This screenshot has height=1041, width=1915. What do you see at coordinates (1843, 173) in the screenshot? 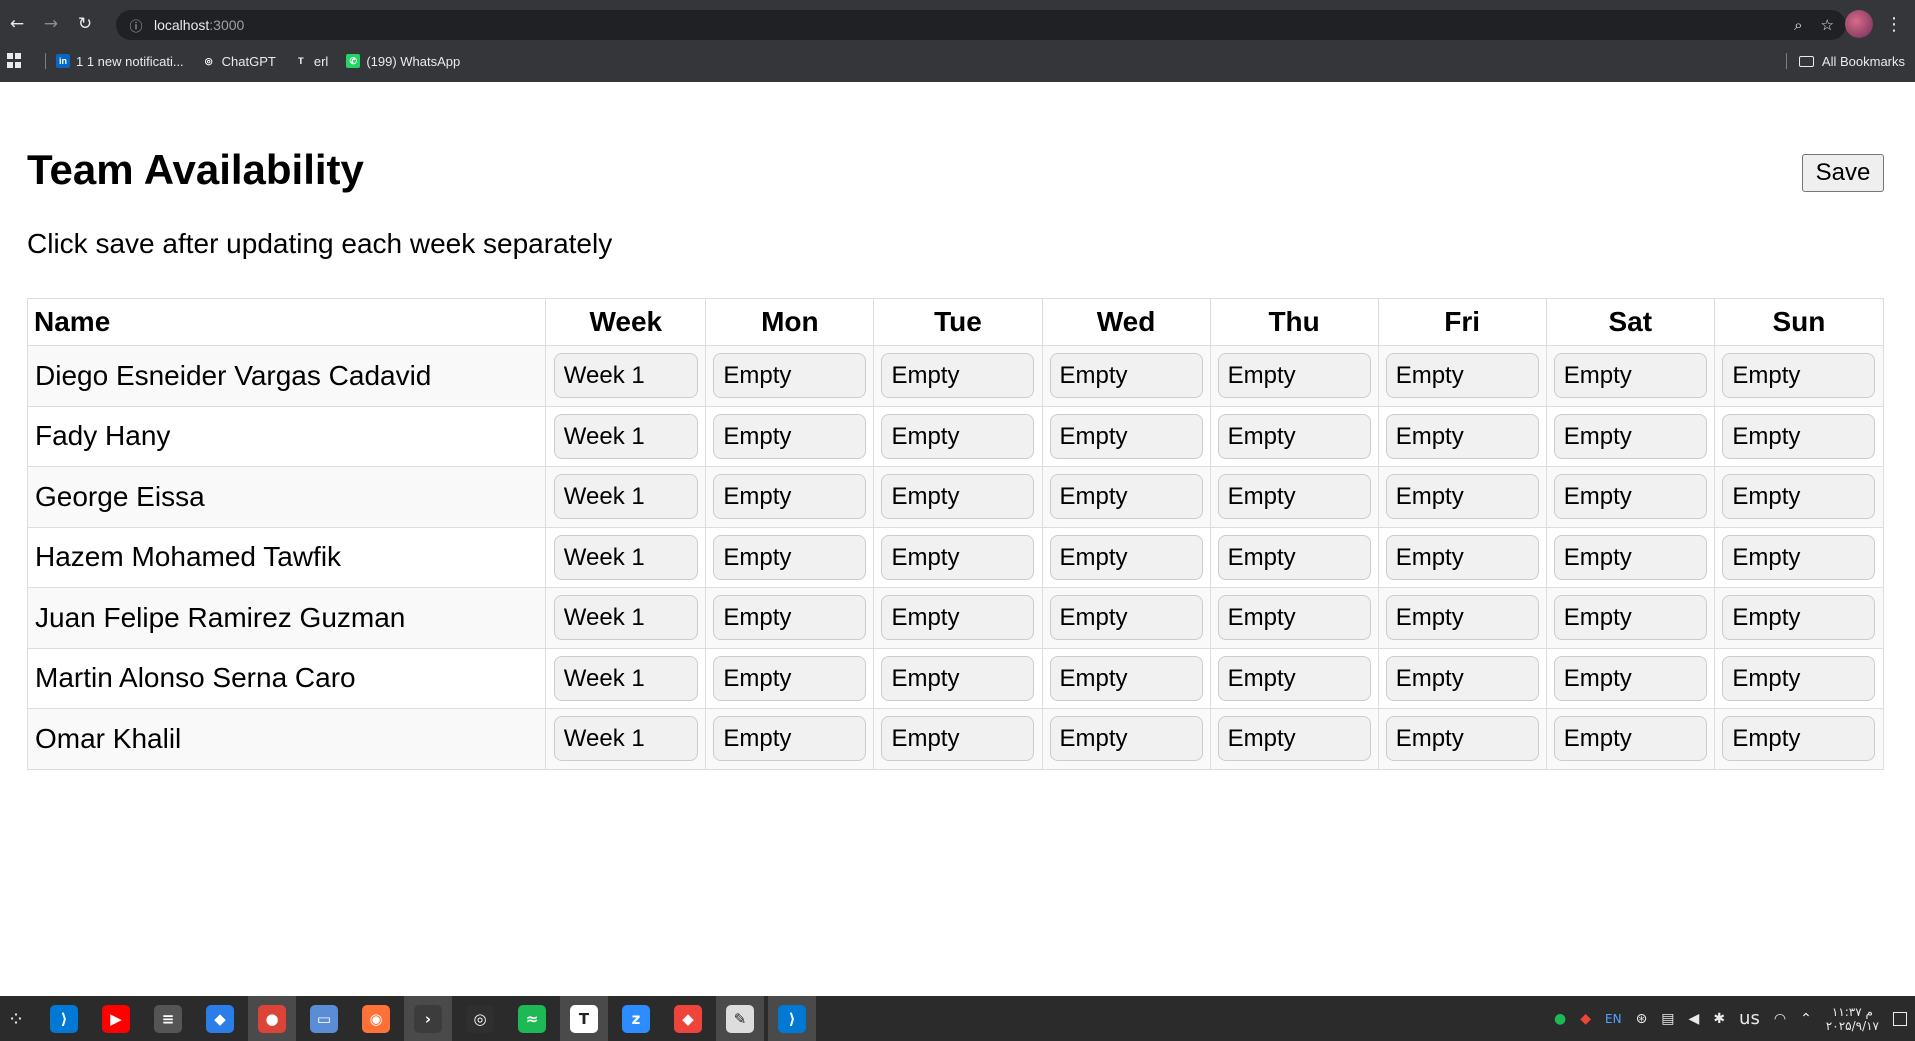
I see `save-button: Save` at bounding box center [1843, 173].